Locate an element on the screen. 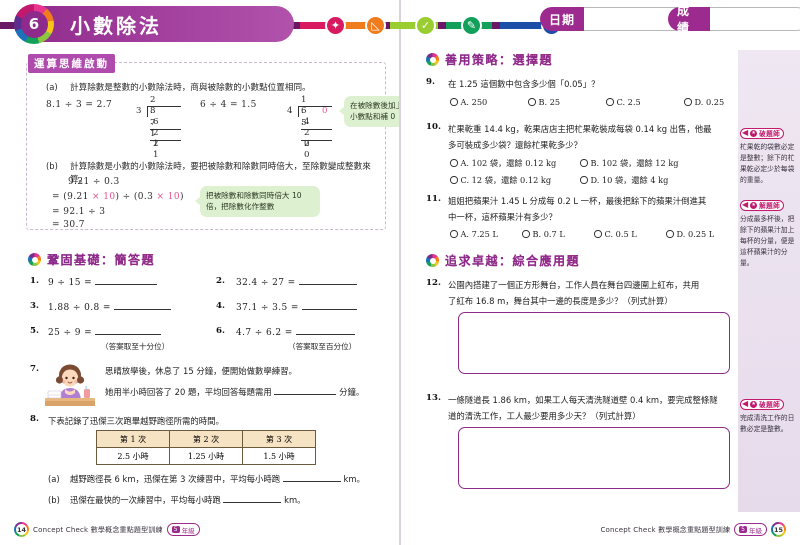  q11-option-a-label: A. 7.25 L is located at coordinates (479, 234).